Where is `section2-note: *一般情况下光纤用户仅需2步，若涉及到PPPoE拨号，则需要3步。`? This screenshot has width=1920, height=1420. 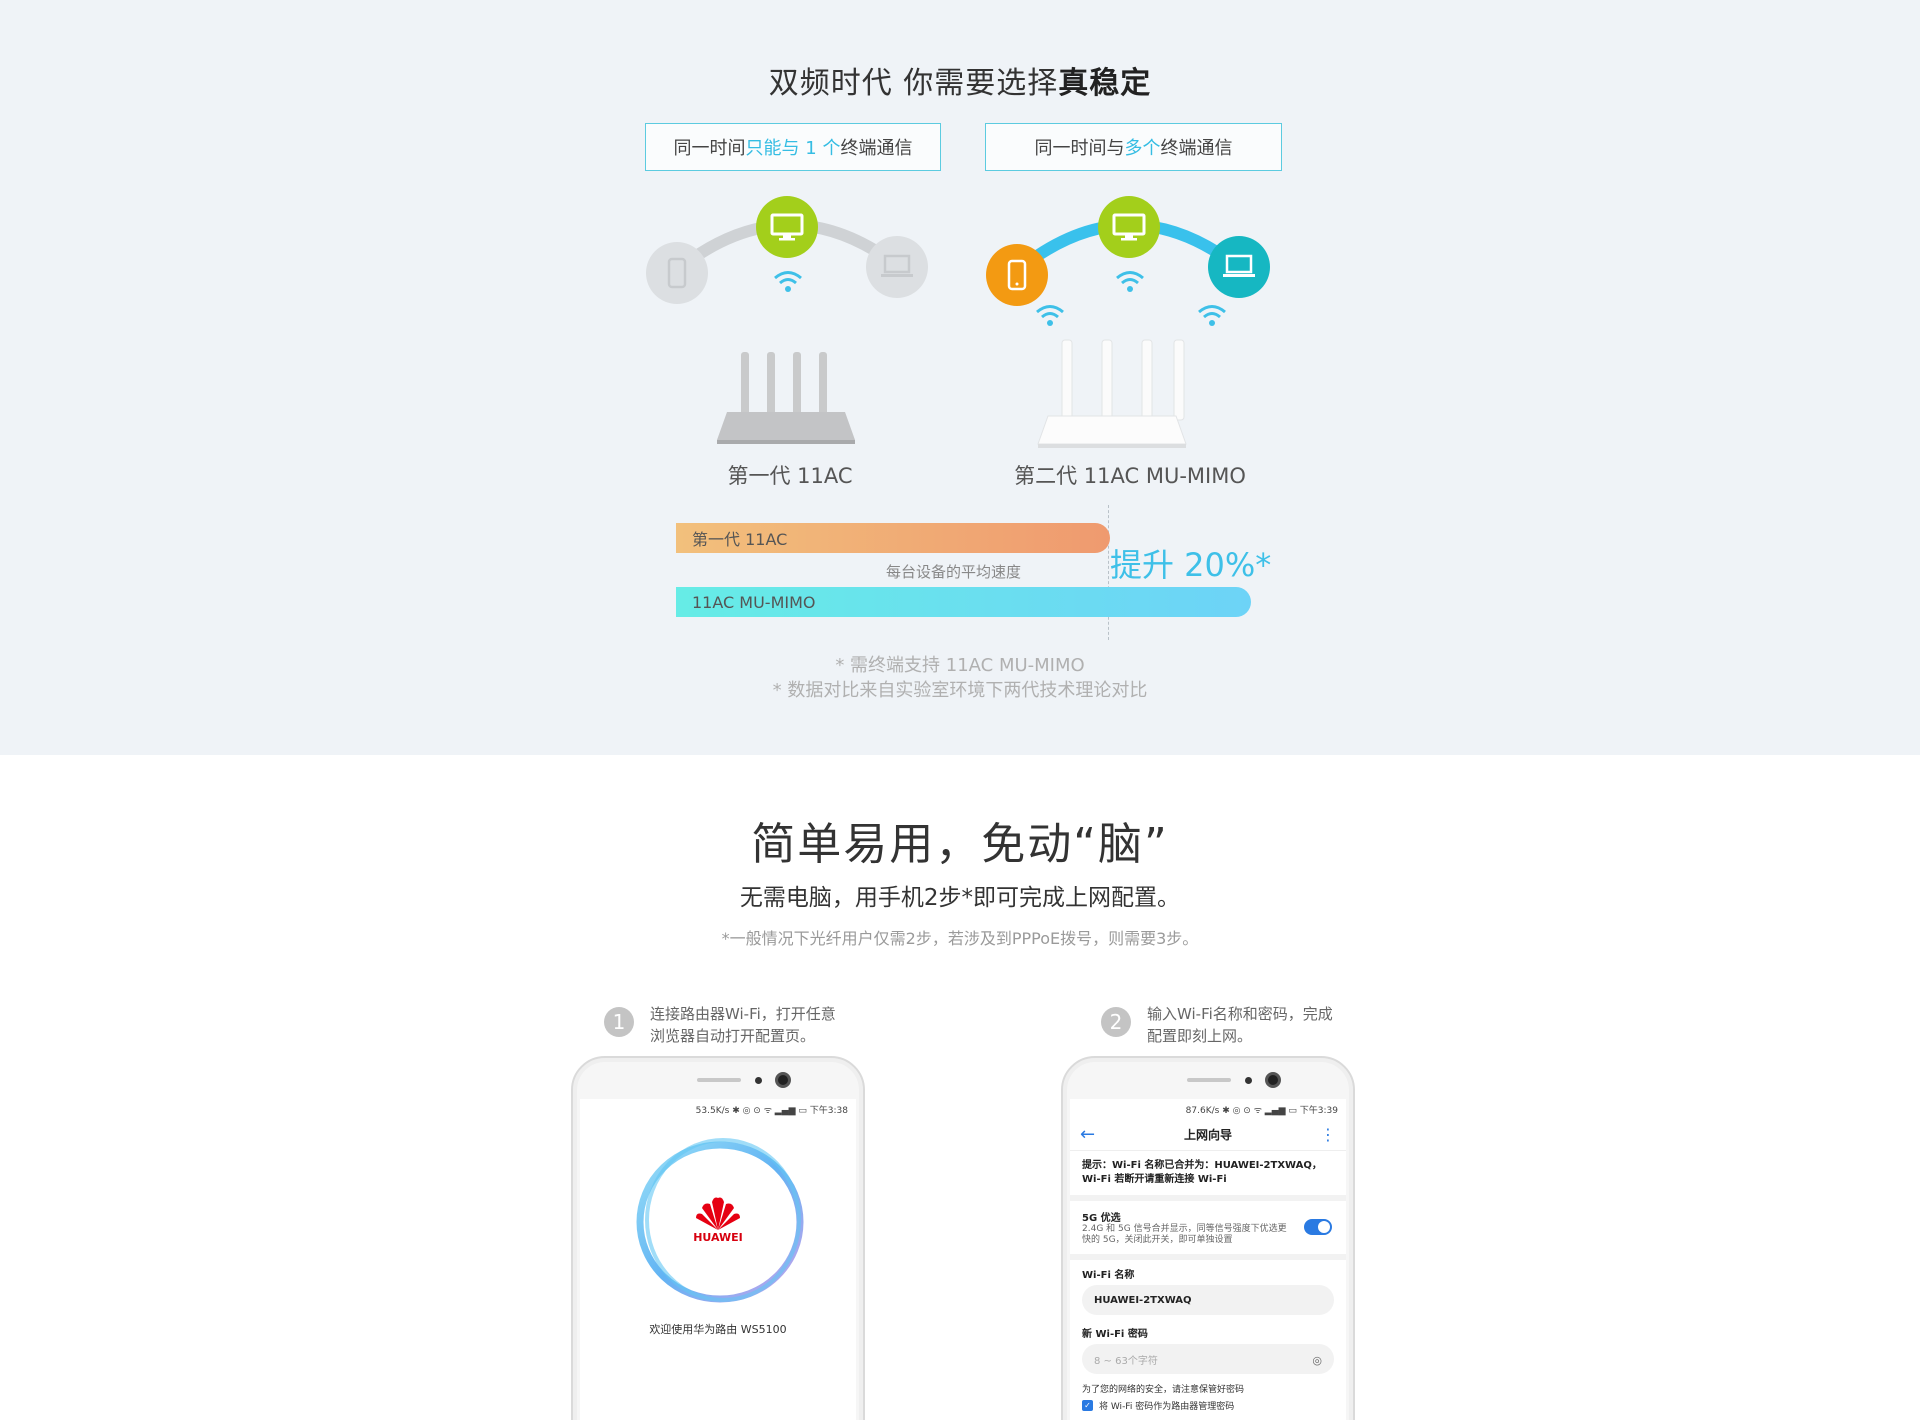 section2-note: *一般情况下光纤用户仅需2步，若涉及到PPPoE拨号，则需要3步。 is located at coordinates (960, 938).